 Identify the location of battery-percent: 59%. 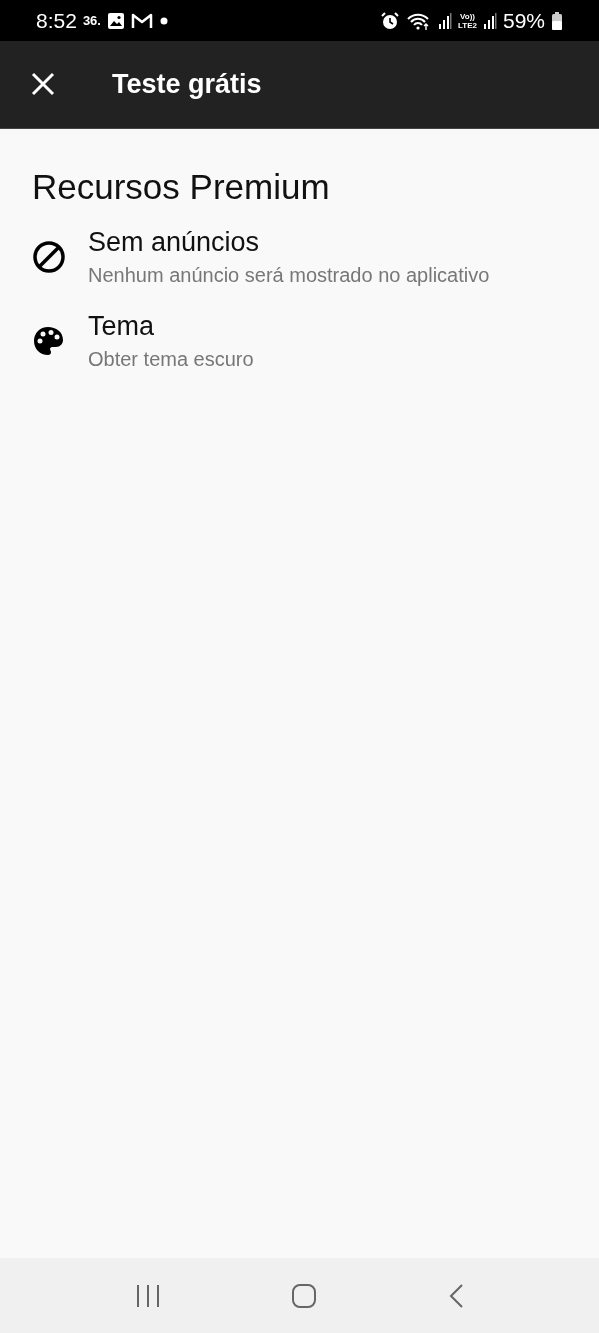
(523, 20).